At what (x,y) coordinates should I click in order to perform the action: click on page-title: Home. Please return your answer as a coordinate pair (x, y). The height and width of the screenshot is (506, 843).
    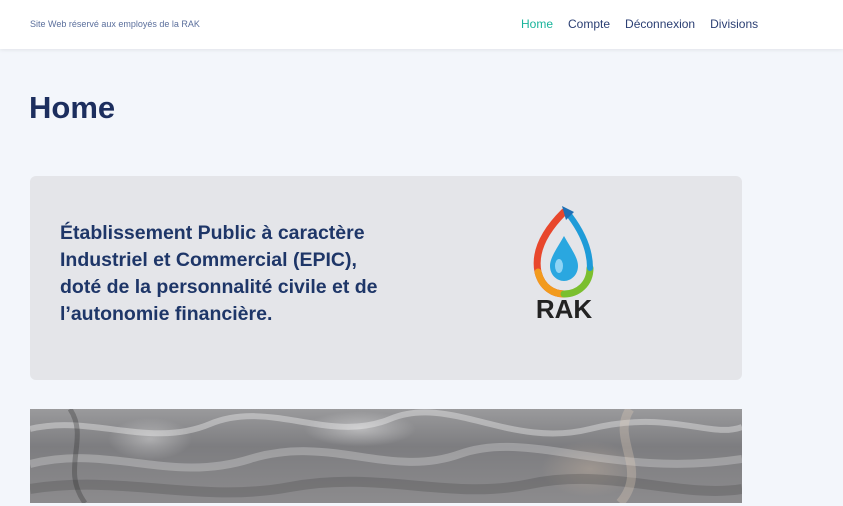
    Looking at the image, I should click on (72, 107).